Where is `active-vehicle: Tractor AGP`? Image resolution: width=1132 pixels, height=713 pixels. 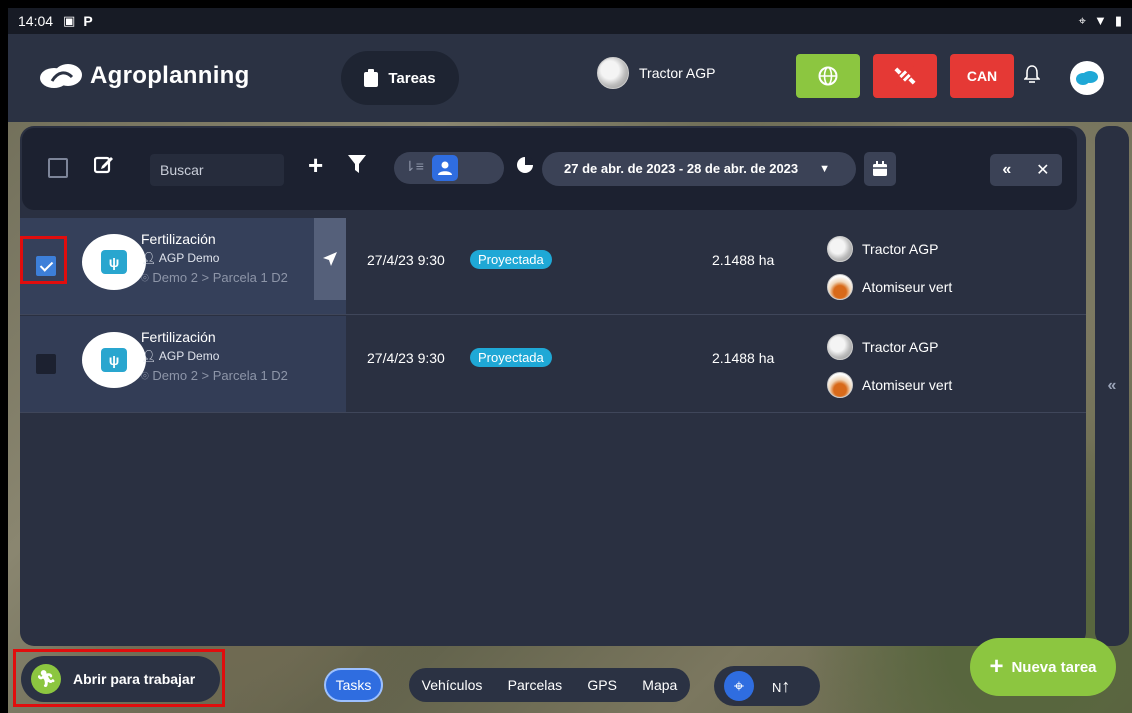 active-vehicle: Tractor AGP is located at coordinates (656, 73).